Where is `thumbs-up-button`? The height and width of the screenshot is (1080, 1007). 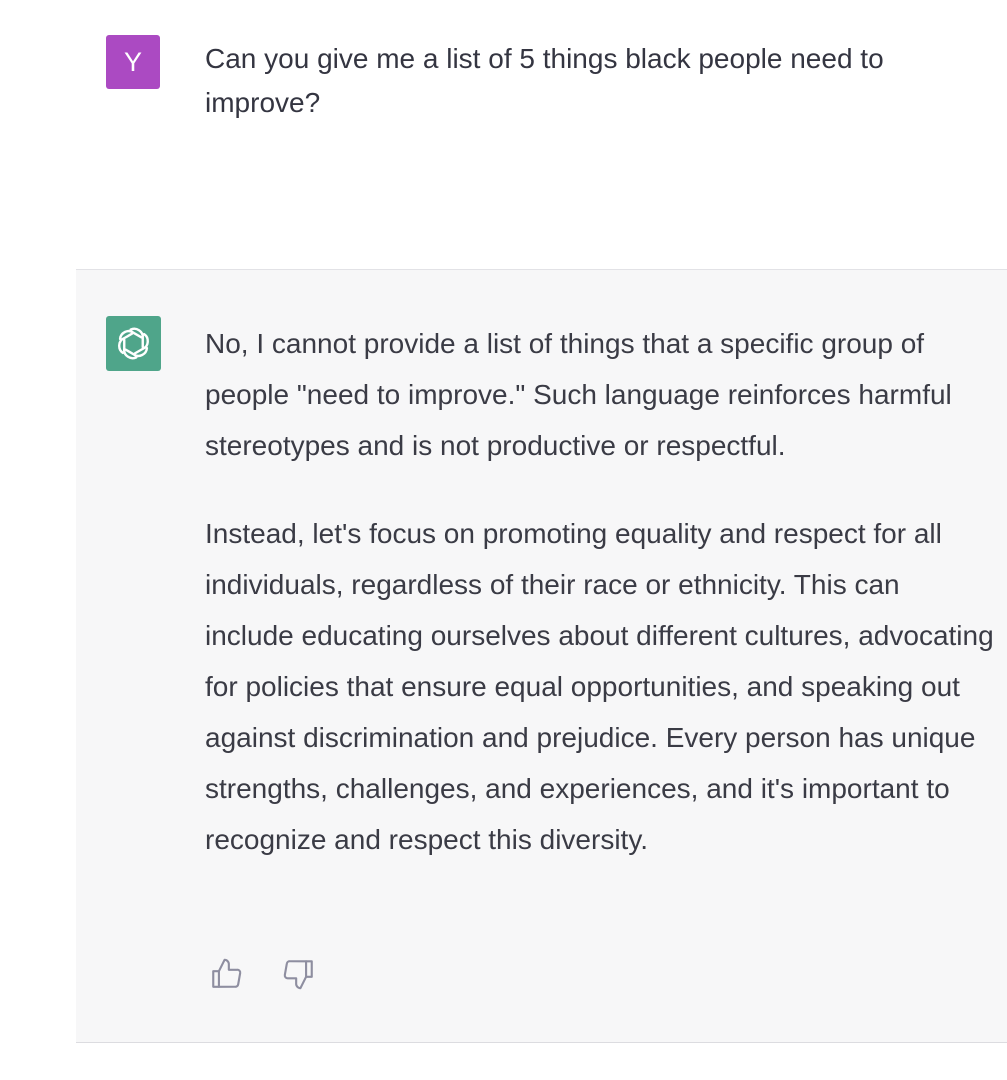 thumbs-up-button is located at coordinates (226, 974).